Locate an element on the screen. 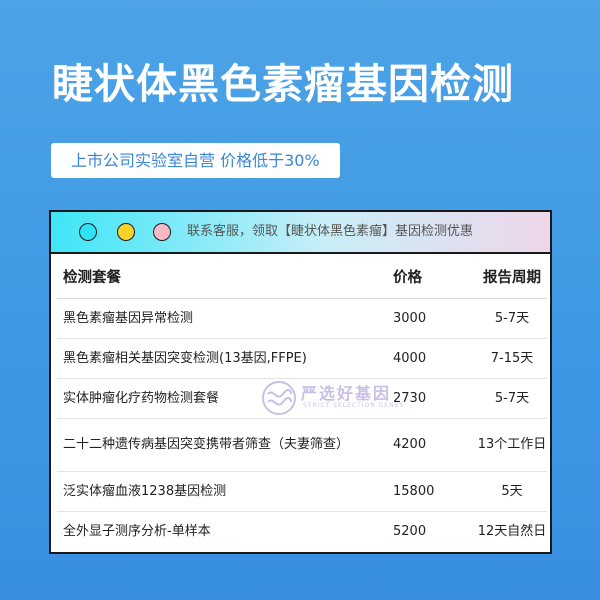 Image resolution: width=600 pixels, height=600 pixels. window-dot-yellow-icon is located at coordinates (126, 232).